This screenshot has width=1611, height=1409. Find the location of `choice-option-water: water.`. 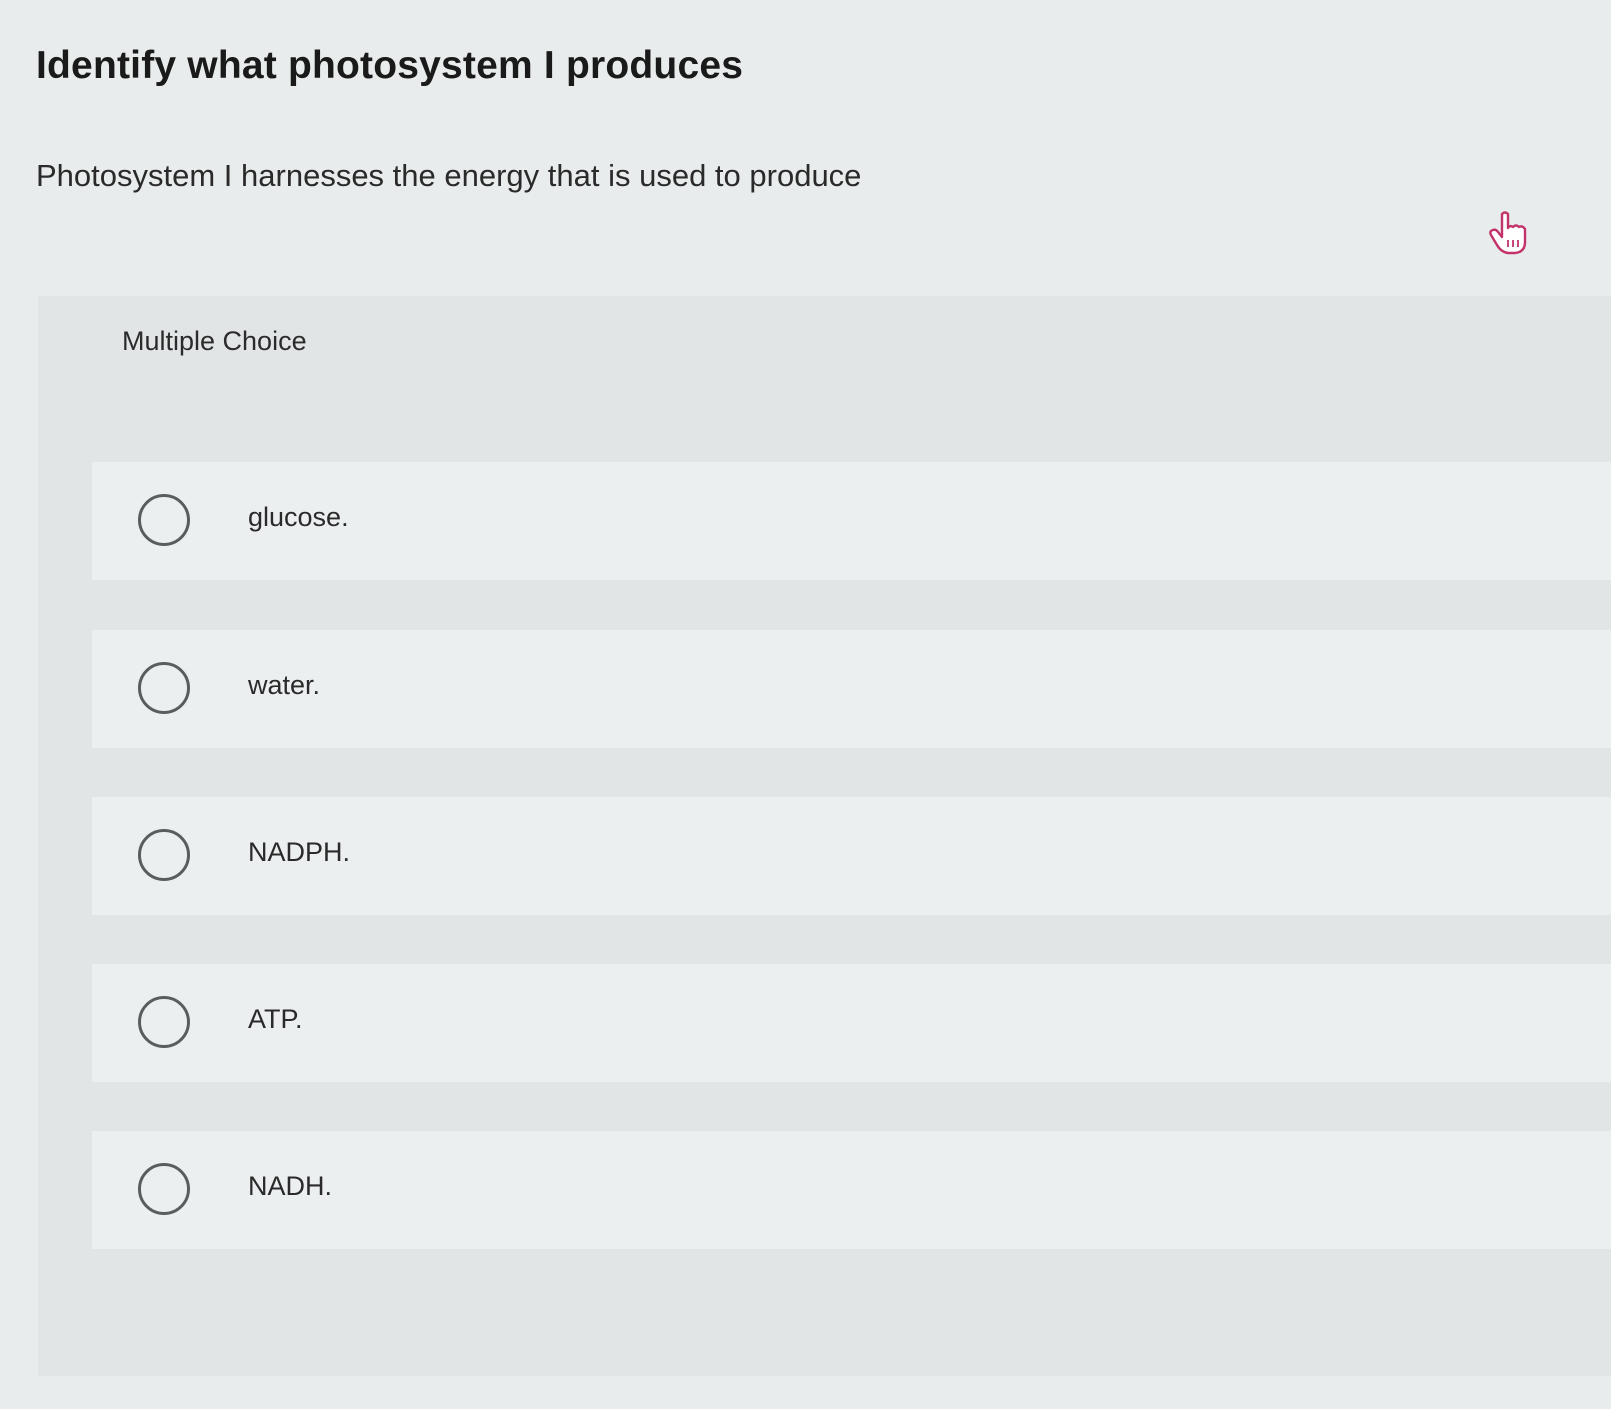

choice-option-water: water. is located at coordinates (851, 689).